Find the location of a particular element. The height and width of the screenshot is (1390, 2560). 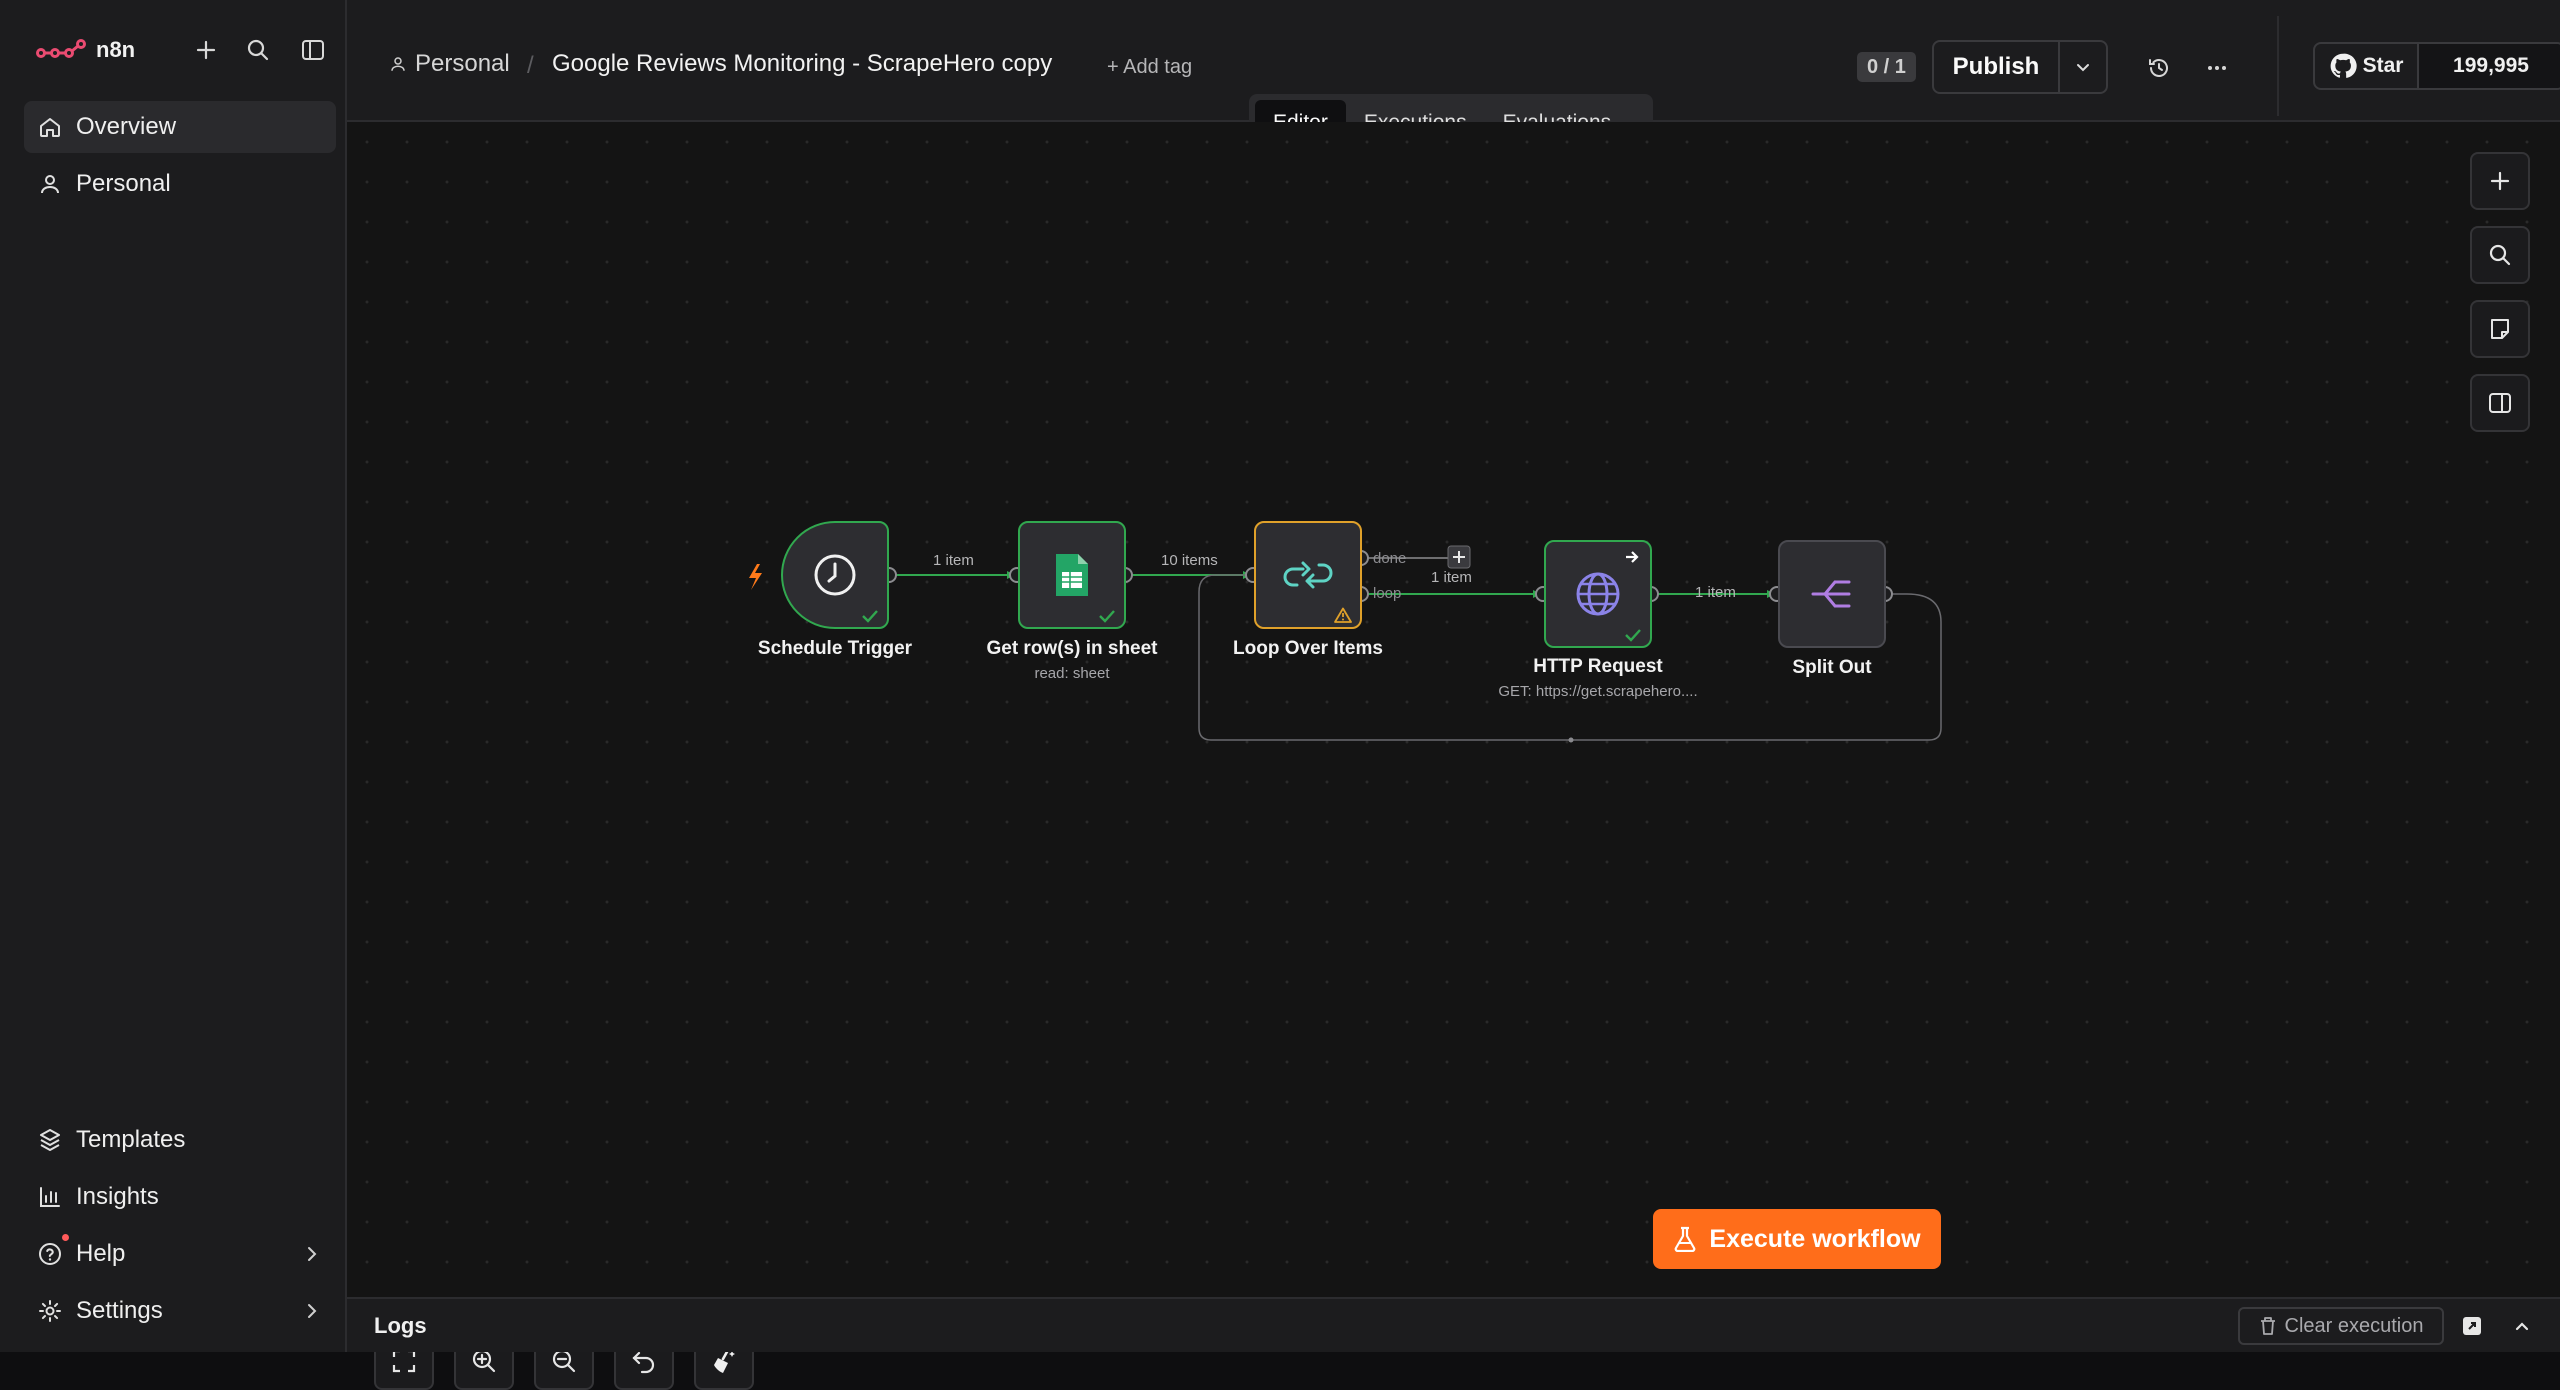

sidebar-item-insights: Insights is located at coordinates (180, 1197).